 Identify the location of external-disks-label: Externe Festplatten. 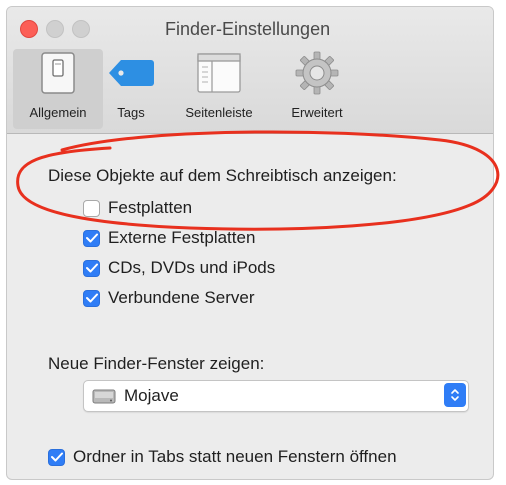
(182, 237).